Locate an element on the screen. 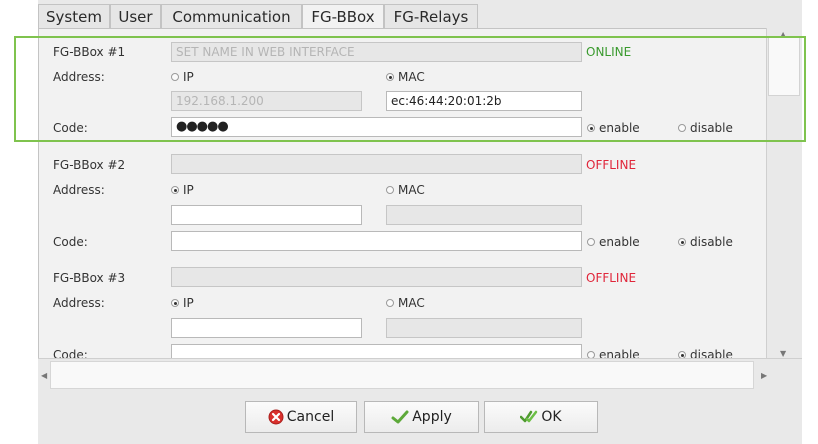  box3-code-field is located at coordinates (376, 351).